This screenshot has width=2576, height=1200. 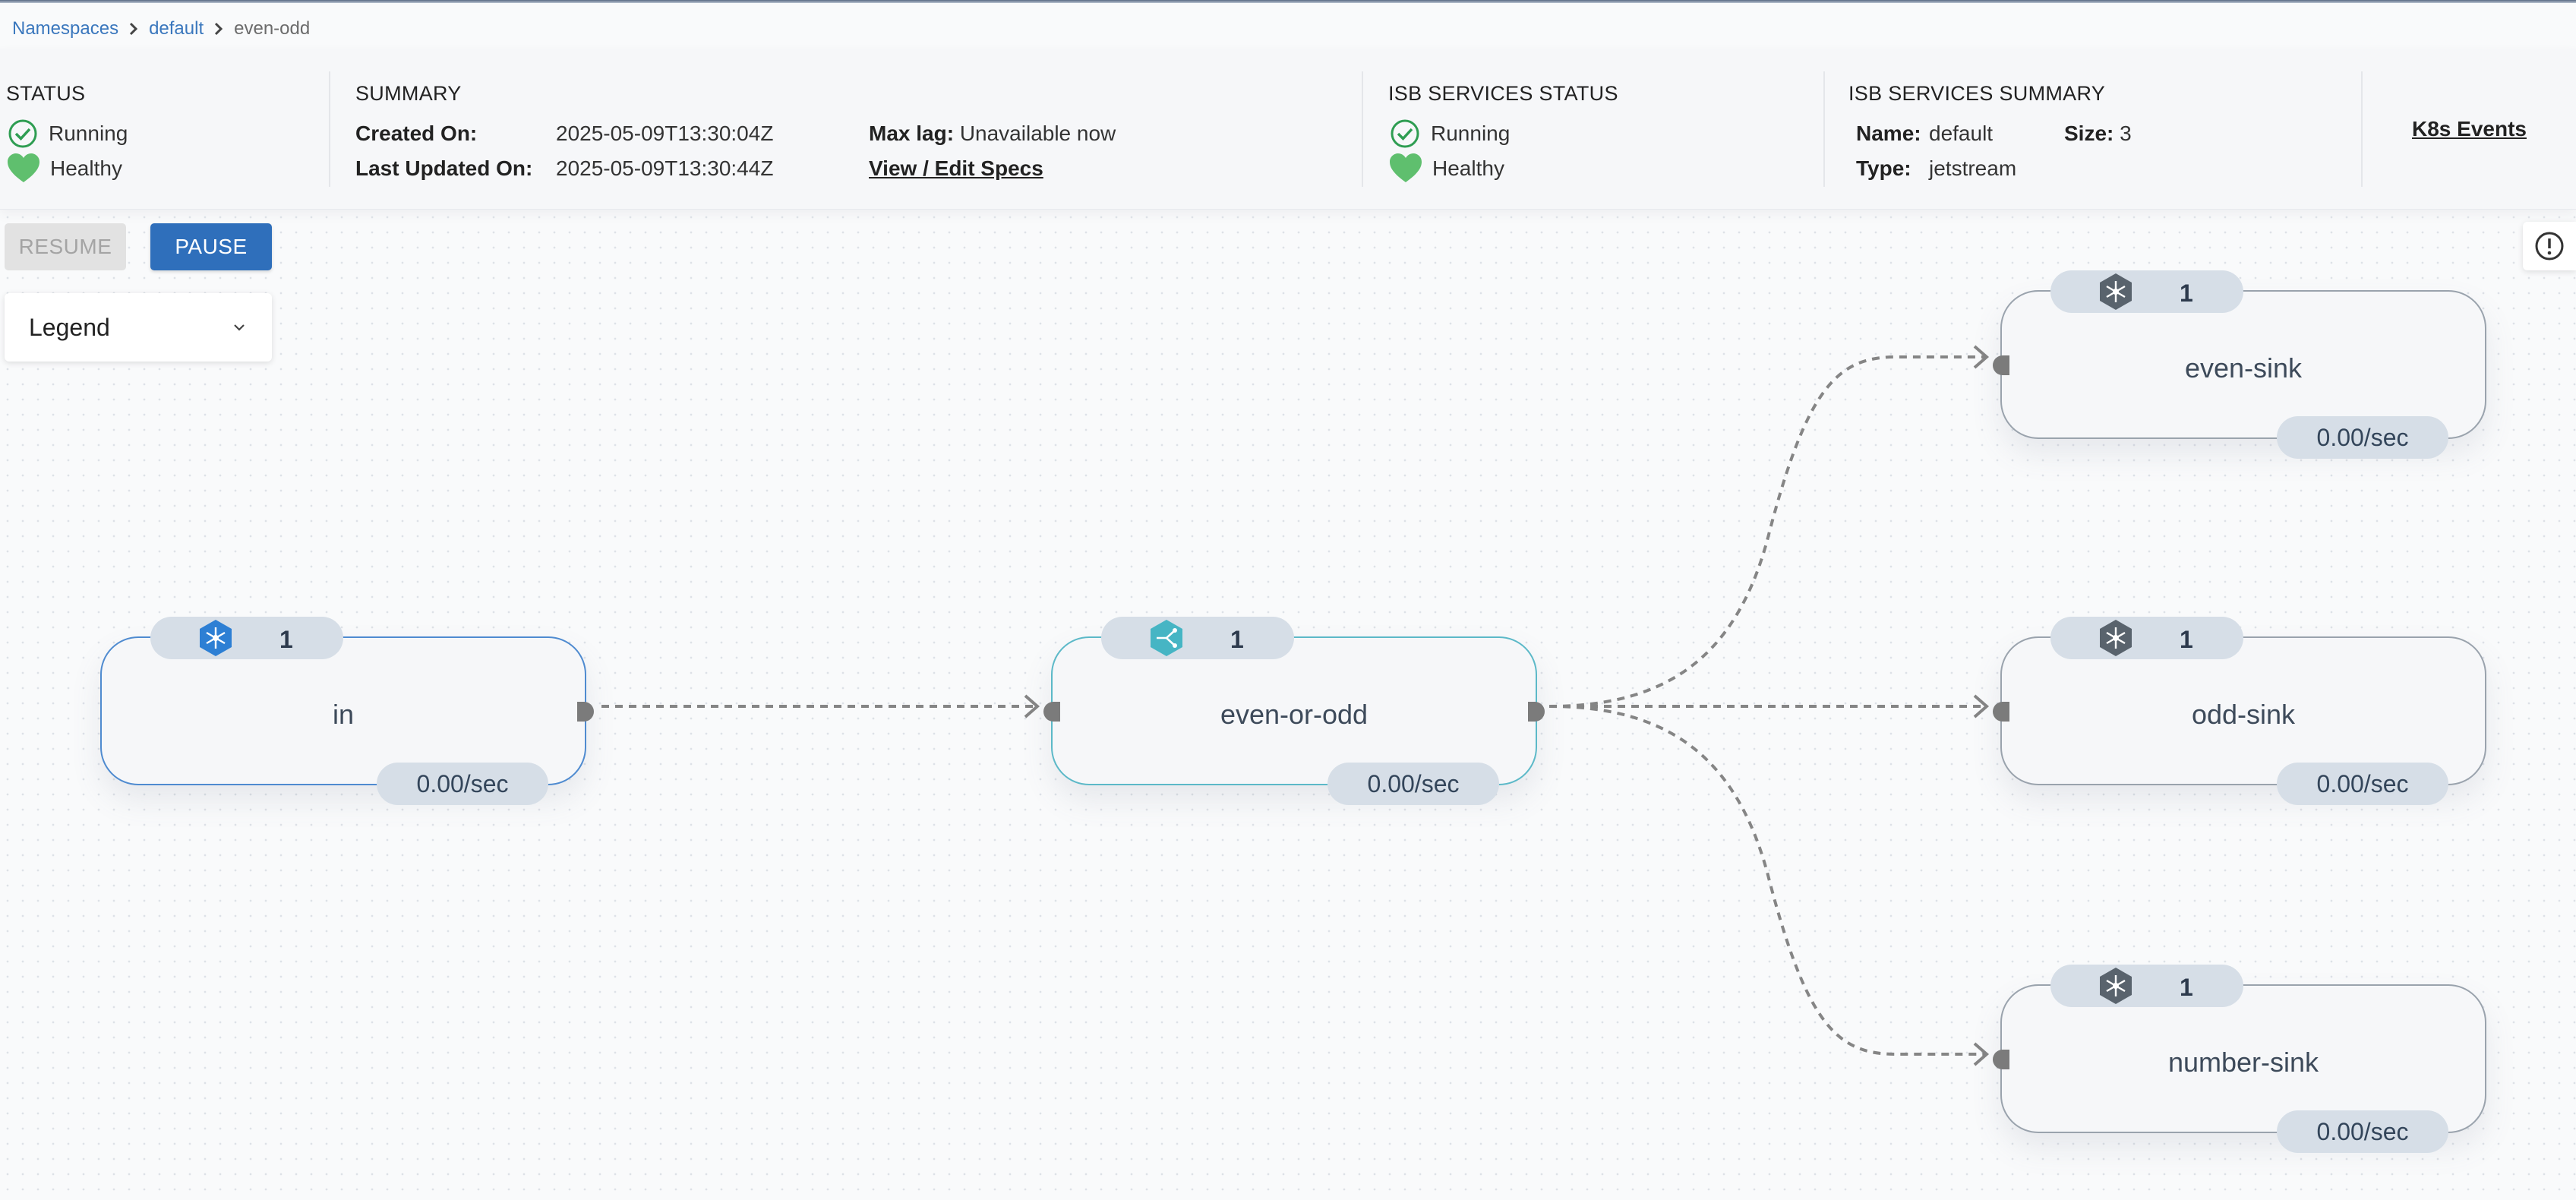 What do you see at coordinates (240, 327) in the screenshot?
I see `chevron-down-icon` at bounding box center [240, 327].